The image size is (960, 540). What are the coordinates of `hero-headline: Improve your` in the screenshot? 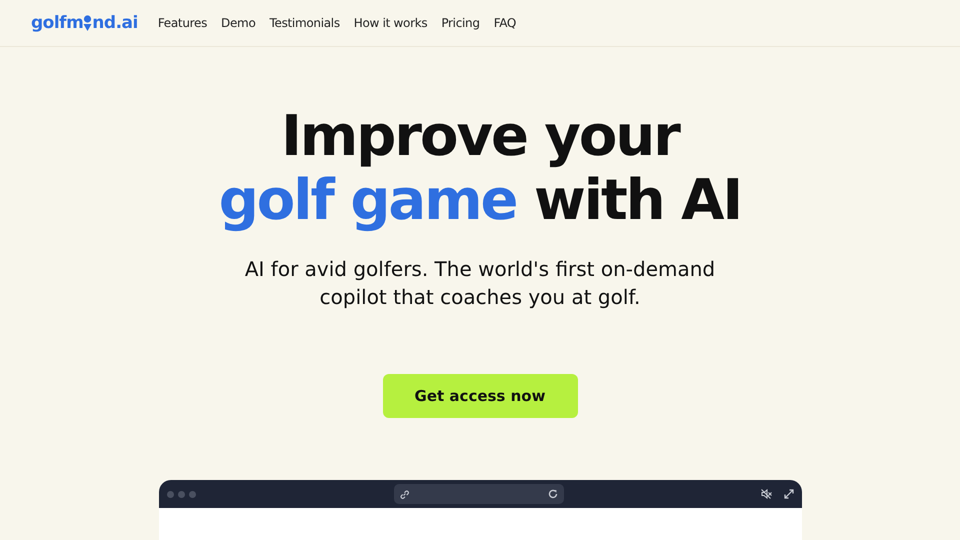 It's located at (480, 137).